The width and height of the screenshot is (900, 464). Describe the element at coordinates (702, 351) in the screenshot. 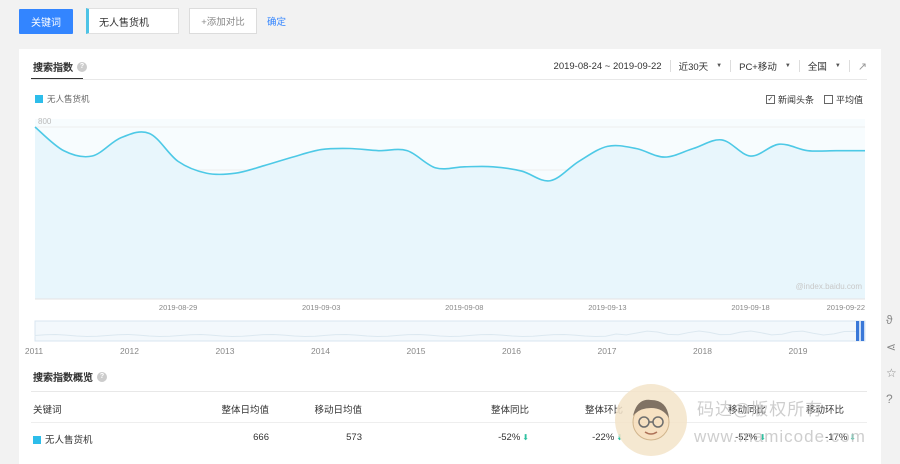

I see `slider-year-label: 2018` at that location.